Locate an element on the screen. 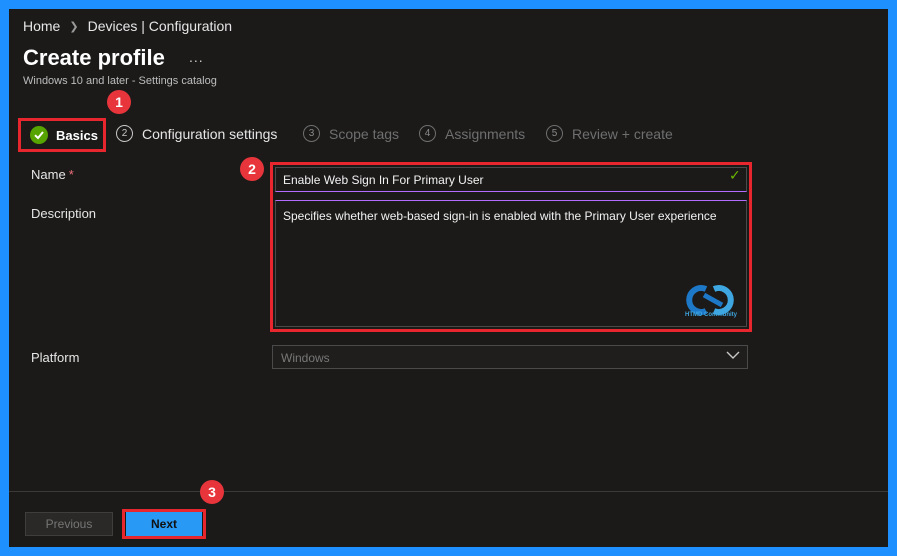  previous-button: Previous is located at coordinates (69, 524).